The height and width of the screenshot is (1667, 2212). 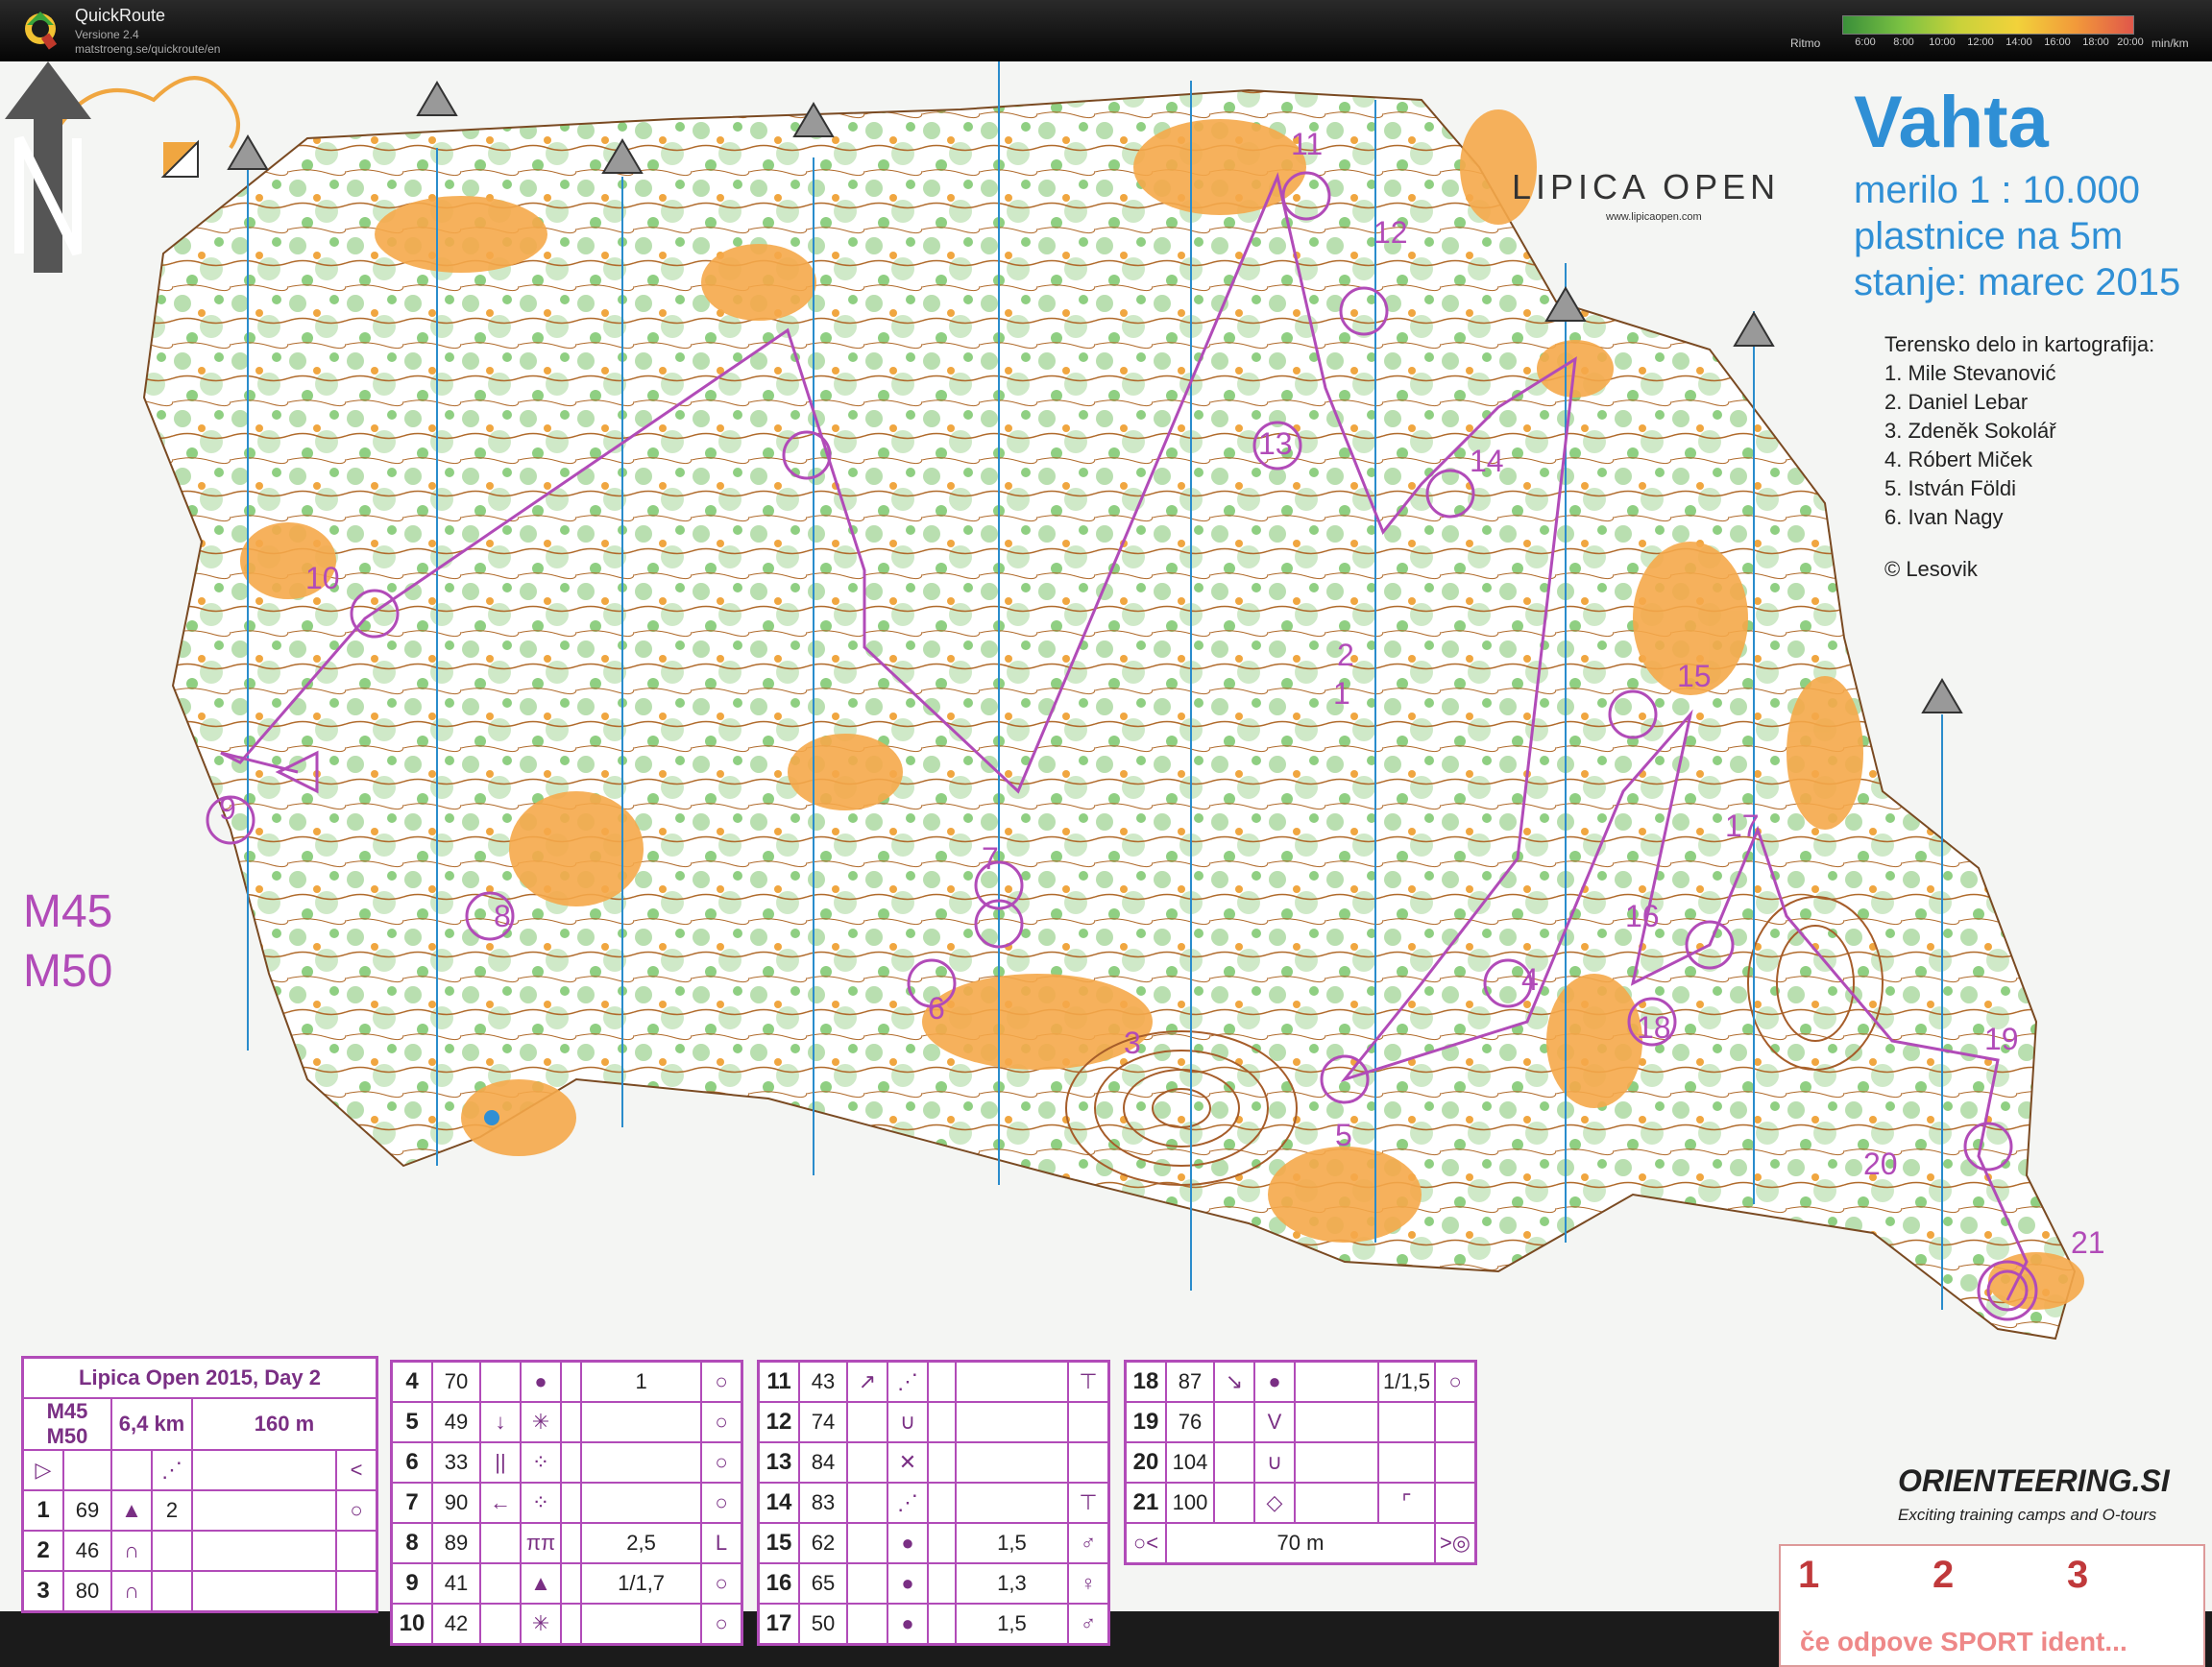 What do you see at coordinates (1997, 190) in the screenshot?
I see `map-scale: merilo 1 : 10.000` at bounding box center [1997, 190].